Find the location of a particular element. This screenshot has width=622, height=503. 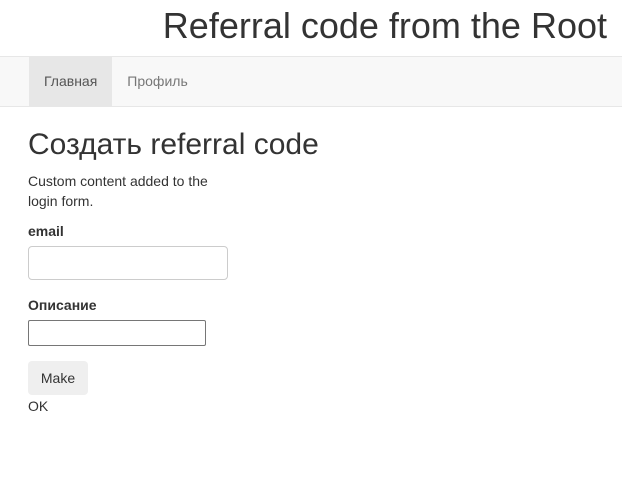

navbar: Главная Профиль is located at coordinates (311, 81).